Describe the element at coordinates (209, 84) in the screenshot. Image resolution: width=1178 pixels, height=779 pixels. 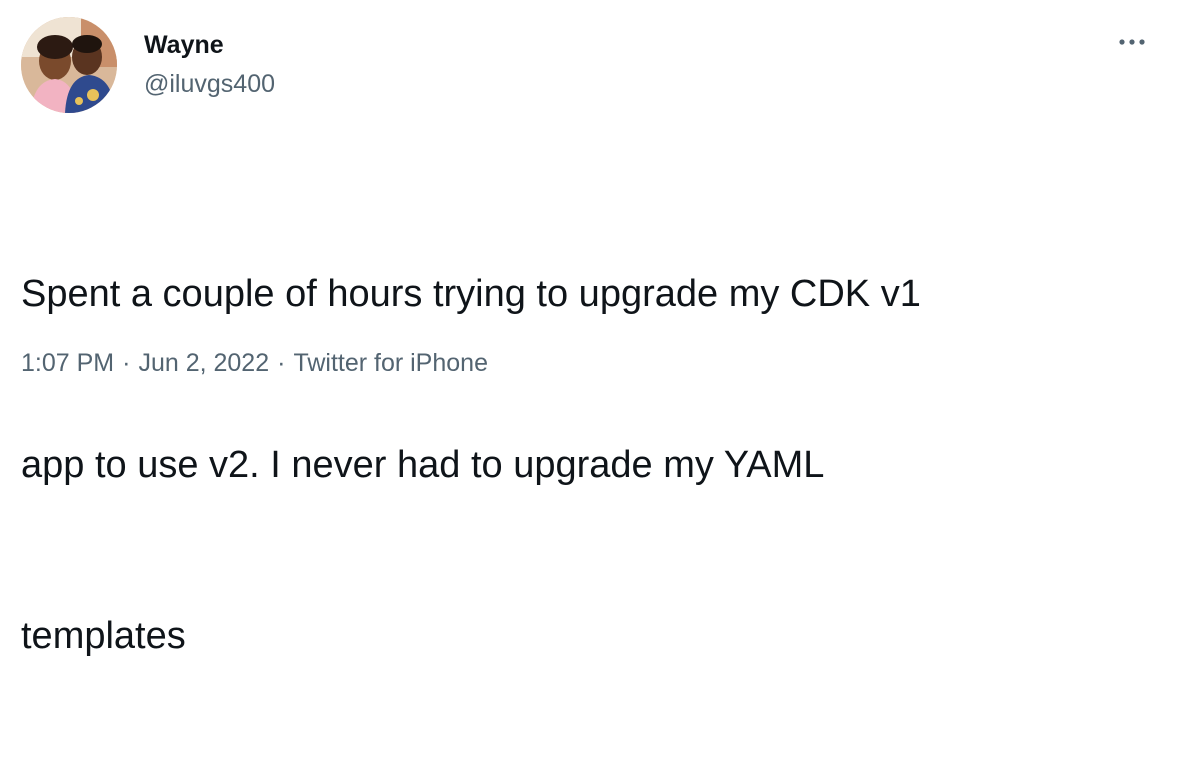
I see `author-handle: @iluvgs400` at that location.